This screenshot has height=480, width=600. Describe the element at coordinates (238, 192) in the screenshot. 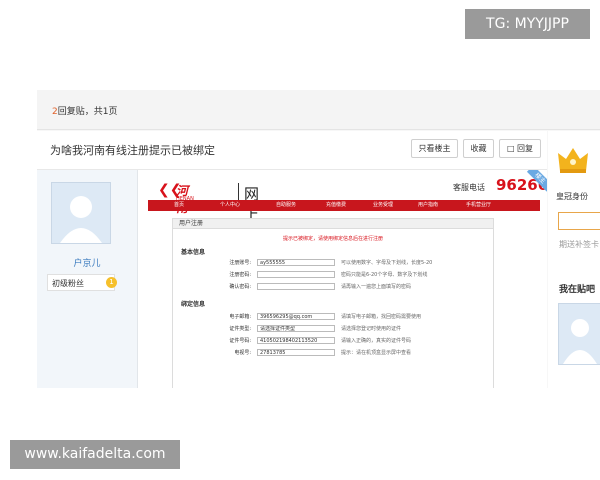

I see `logo-divider` at that location.